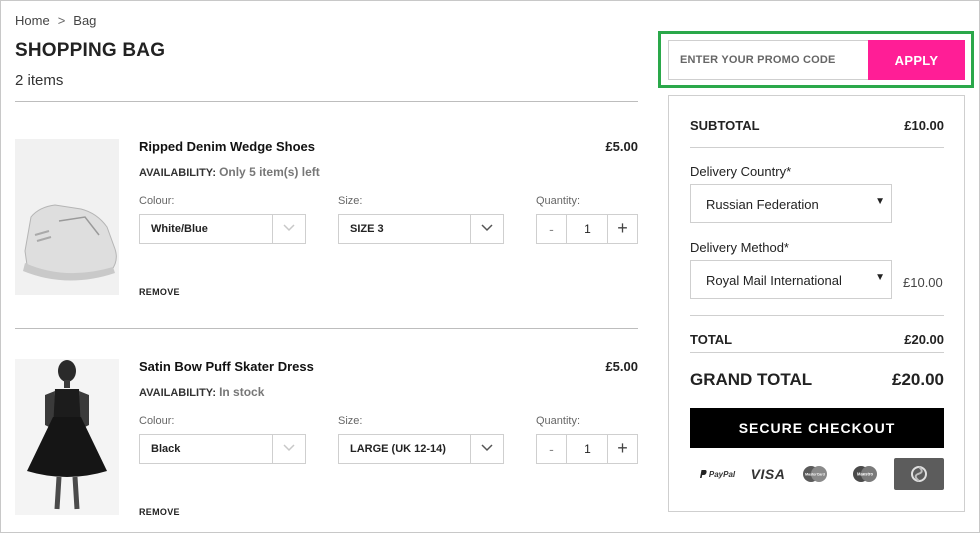 The image size is (980, 533). Describe the element at coordinates (919, 474) in the screenshot. I see `secure-icon` at that location.